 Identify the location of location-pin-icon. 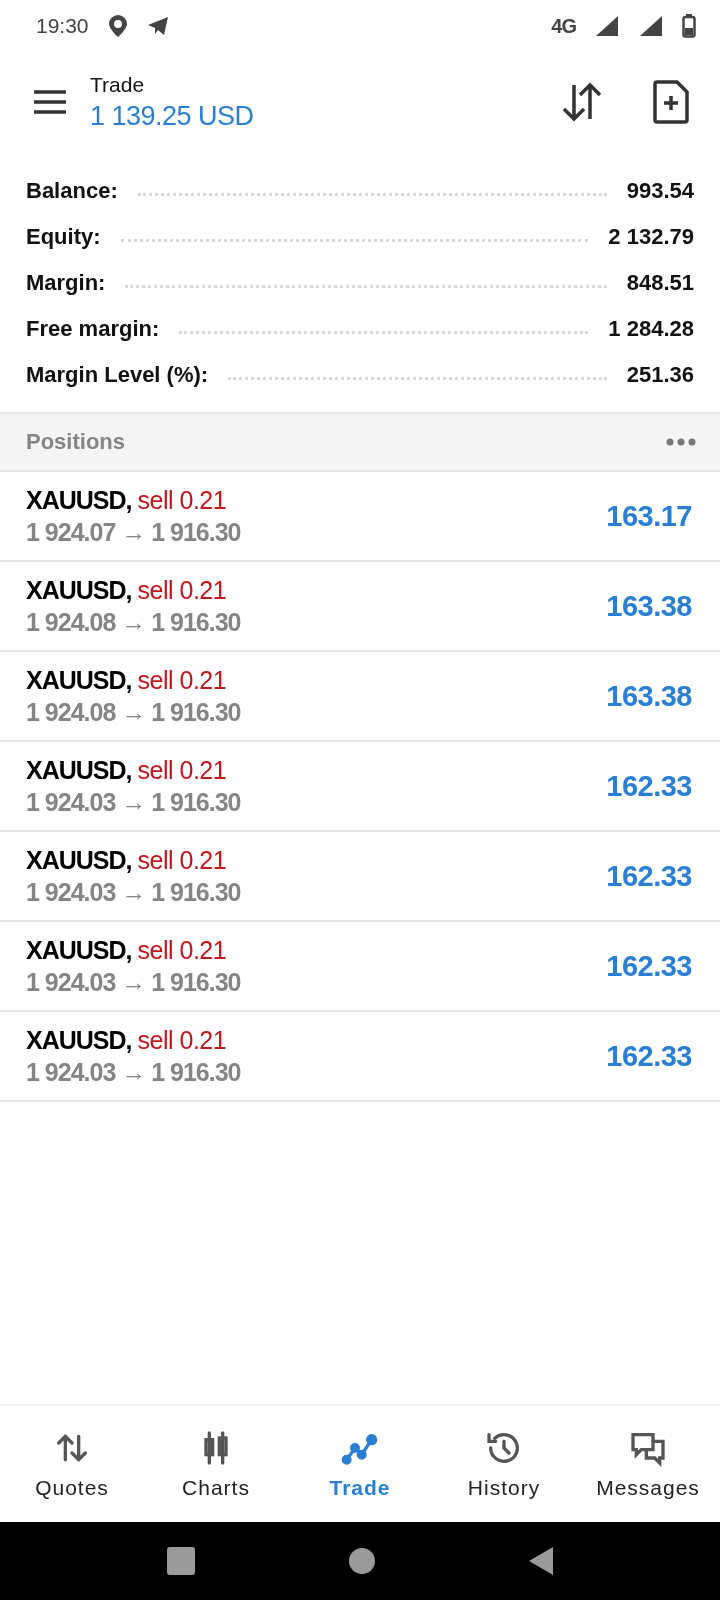
(117, 26).